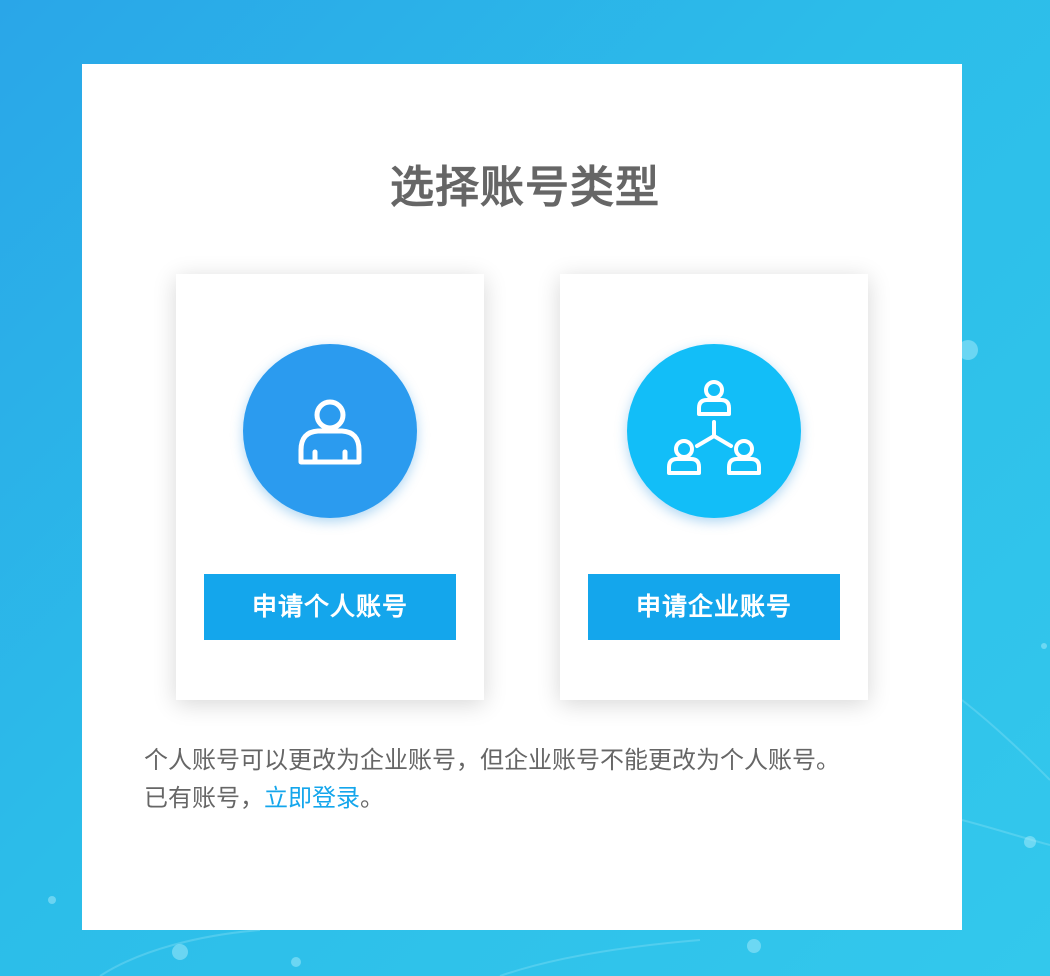  Describe the element at coordinates (534, 798) in the screenshot. I see `note-line-2: 已有账号，立即登录。` at that location.